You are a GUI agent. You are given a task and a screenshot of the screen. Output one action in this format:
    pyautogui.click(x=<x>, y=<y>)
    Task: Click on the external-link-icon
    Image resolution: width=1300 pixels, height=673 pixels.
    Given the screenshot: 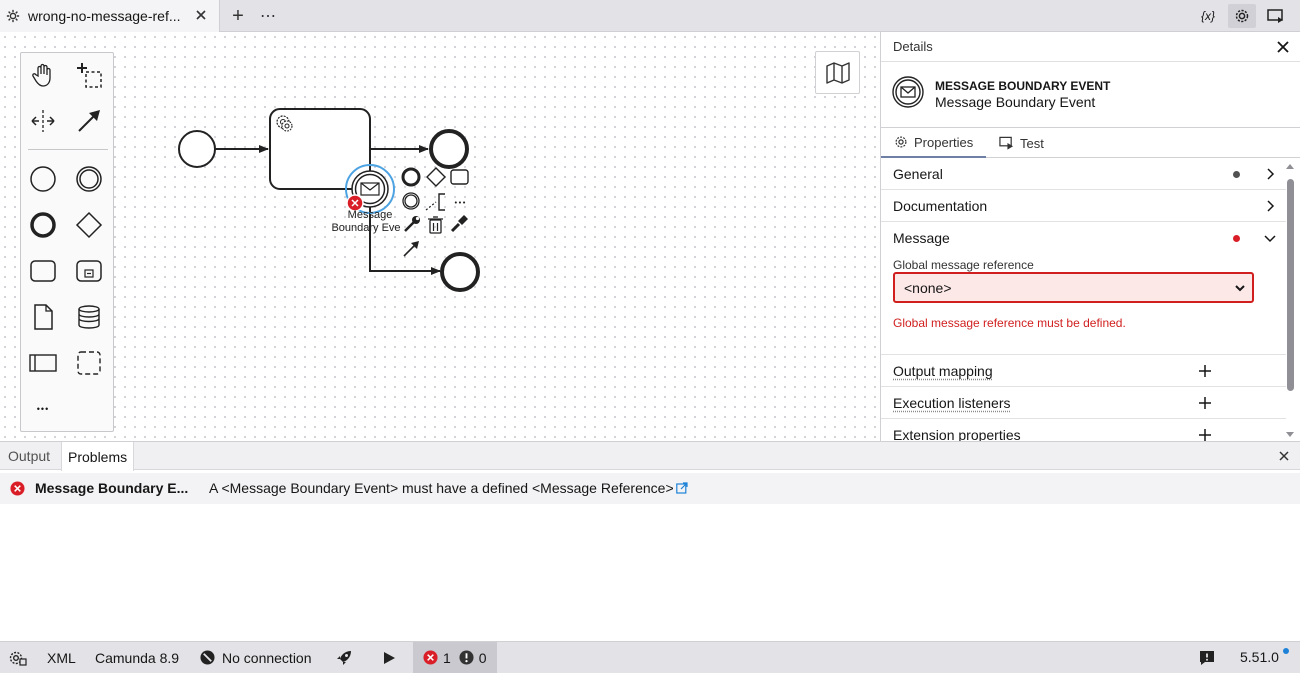 What is the action you would take?
    pyautogui.click(x=682, y=488)
    